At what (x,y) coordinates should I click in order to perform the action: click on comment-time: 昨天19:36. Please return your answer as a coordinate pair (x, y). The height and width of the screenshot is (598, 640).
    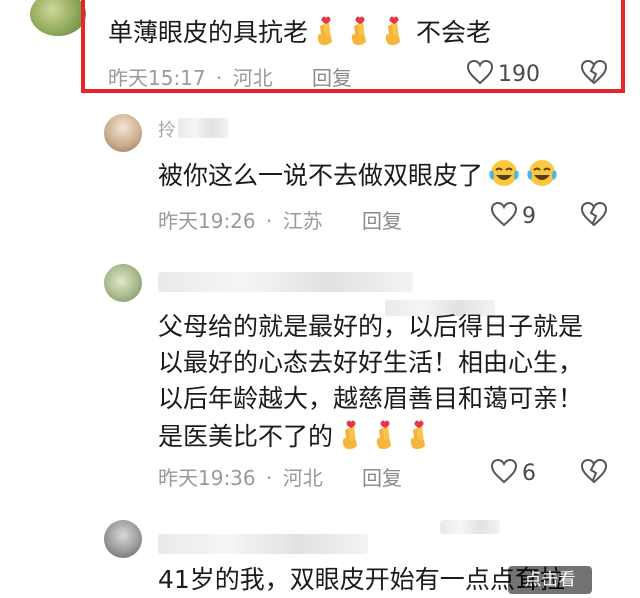
    Looking at the image, I should click on (207, 478).